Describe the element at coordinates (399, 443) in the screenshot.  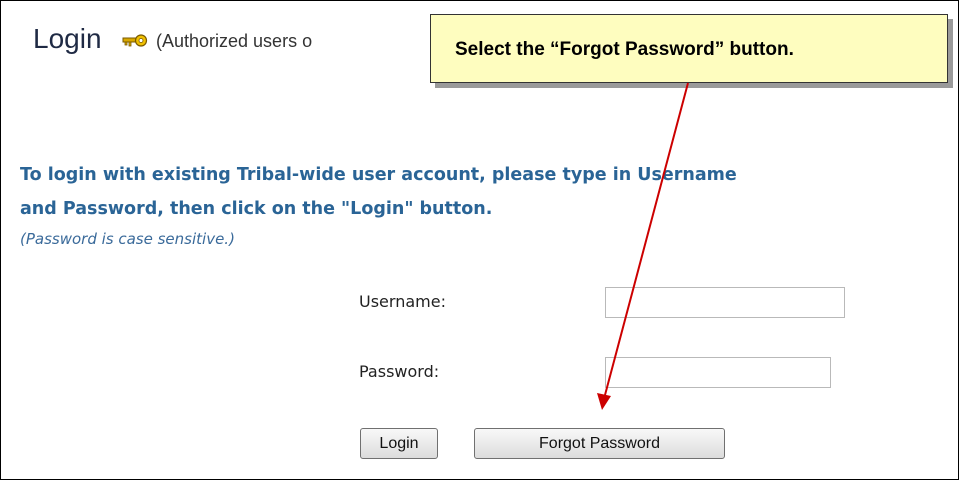
I see `login-button: Login` at that location.